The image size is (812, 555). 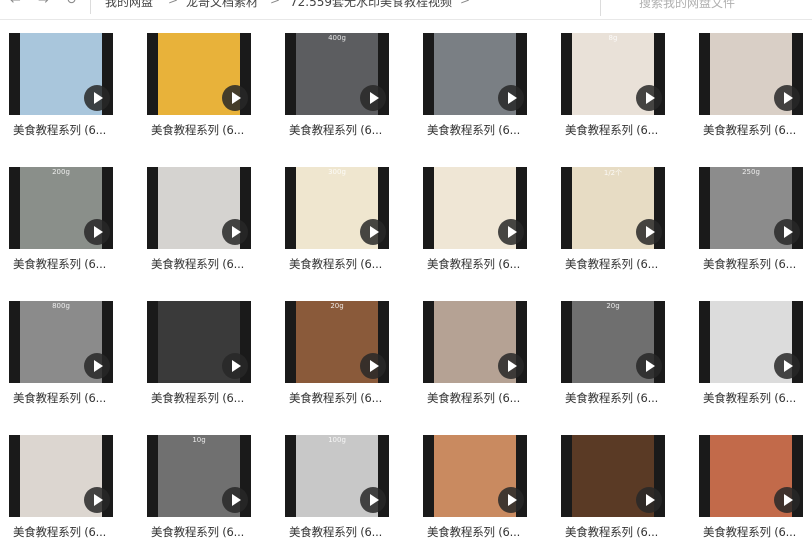 I want to click on search-input: 搜索我的网盘文件, so click(x=706, y=8).